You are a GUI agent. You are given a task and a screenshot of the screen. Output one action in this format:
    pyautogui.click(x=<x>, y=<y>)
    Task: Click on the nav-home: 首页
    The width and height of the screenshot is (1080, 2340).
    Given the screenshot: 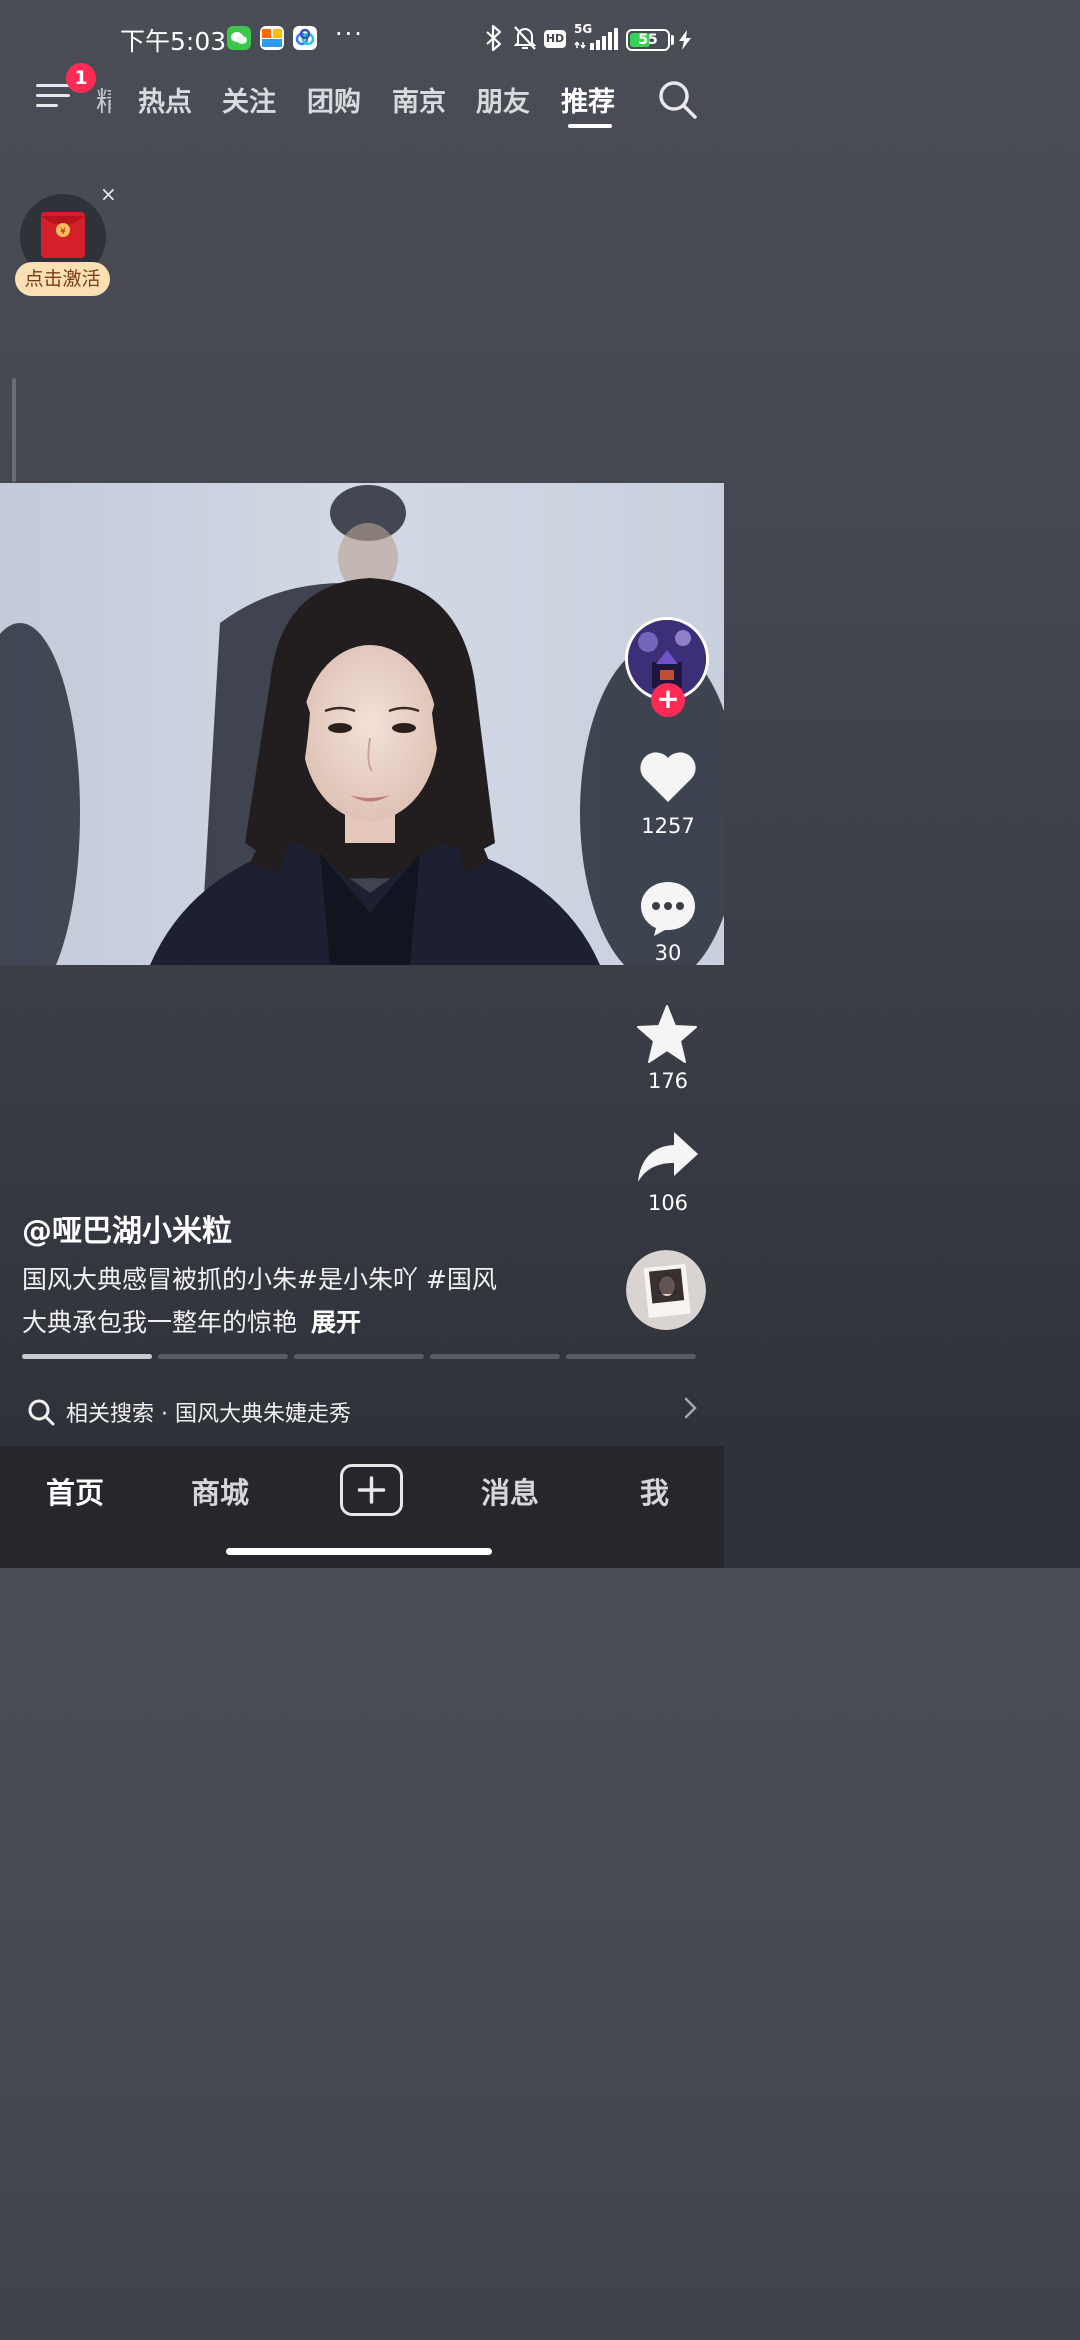 What is the action you would take?
    pyautogui.click(x=75, y=1491)
    